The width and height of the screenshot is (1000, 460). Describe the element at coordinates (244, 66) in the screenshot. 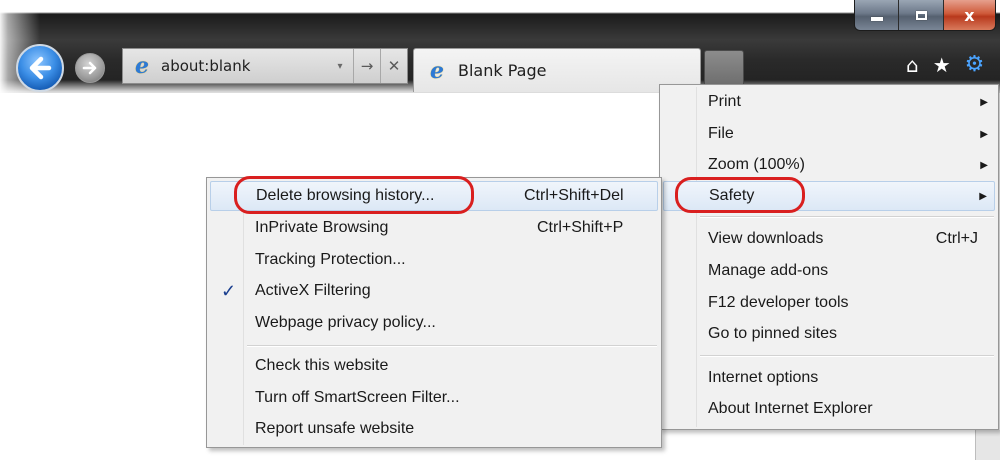

I see `address-input: about:blank` at that location.